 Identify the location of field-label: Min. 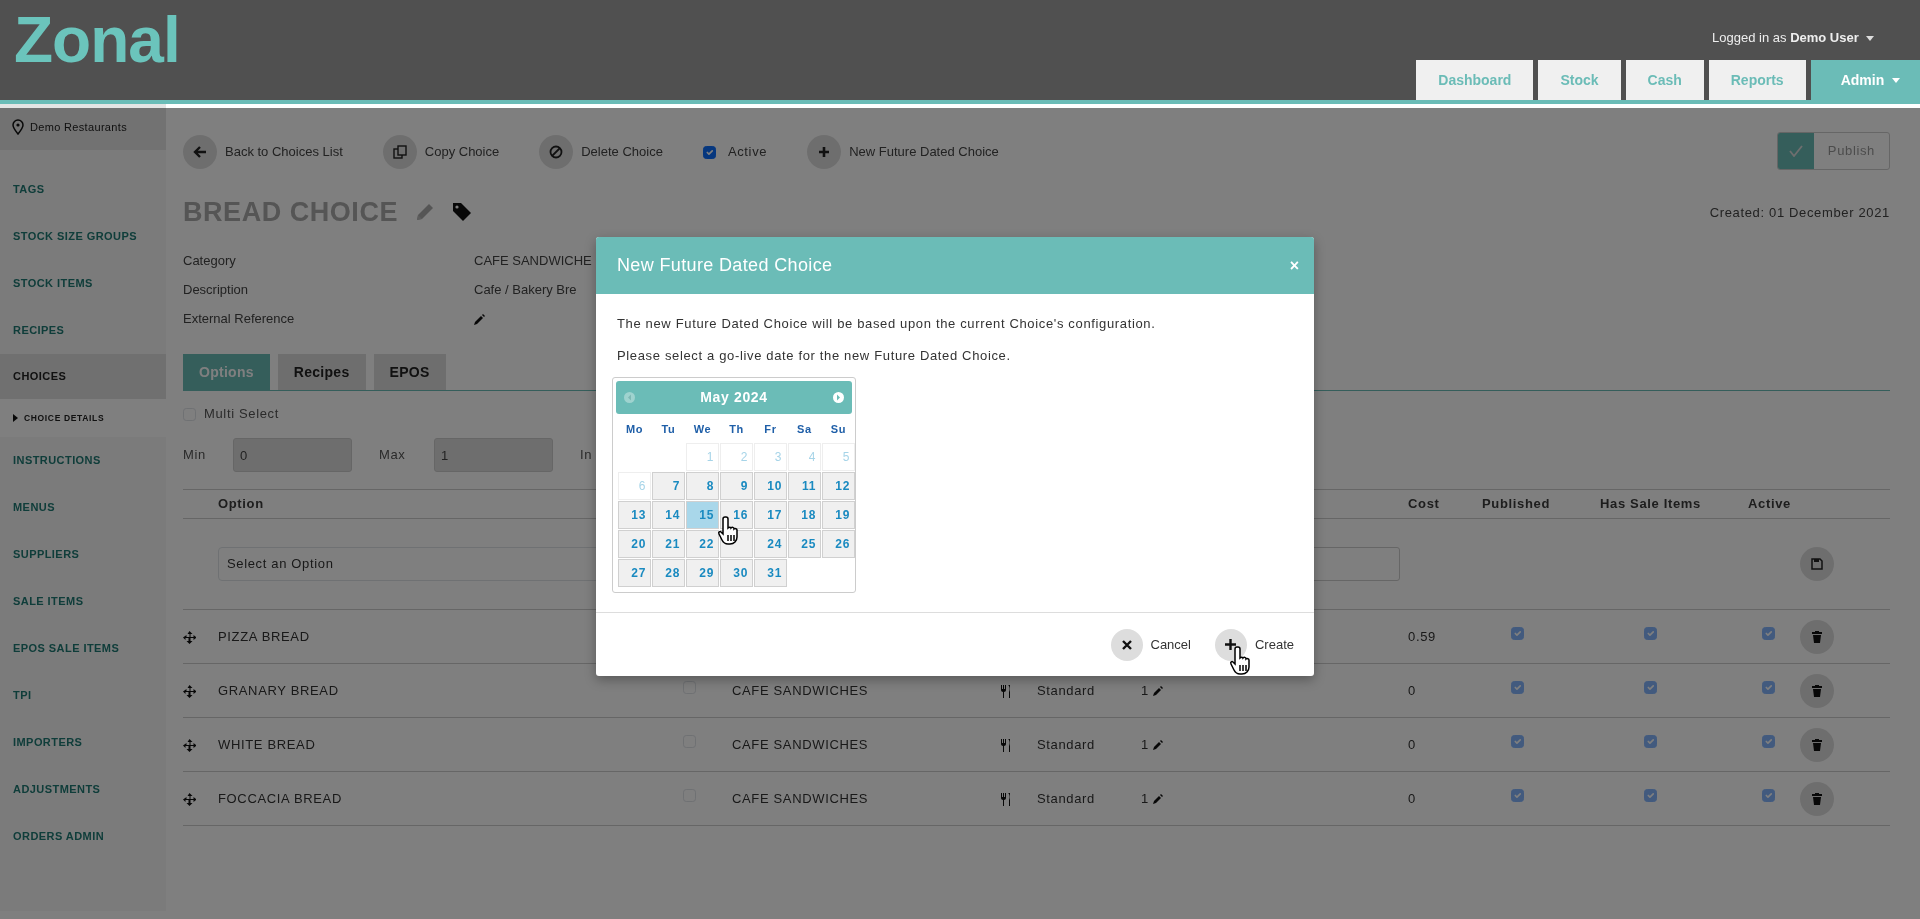
(195, 455).